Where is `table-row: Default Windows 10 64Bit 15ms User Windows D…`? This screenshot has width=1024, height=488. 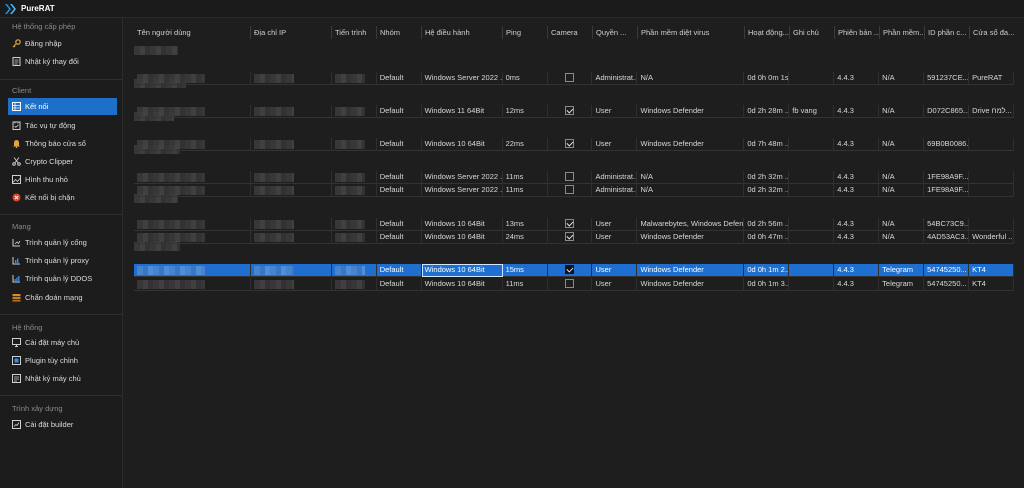 table-row: Default Windows 10 64Bit 15ms User Windows D… is located at coordinates (574, 270).